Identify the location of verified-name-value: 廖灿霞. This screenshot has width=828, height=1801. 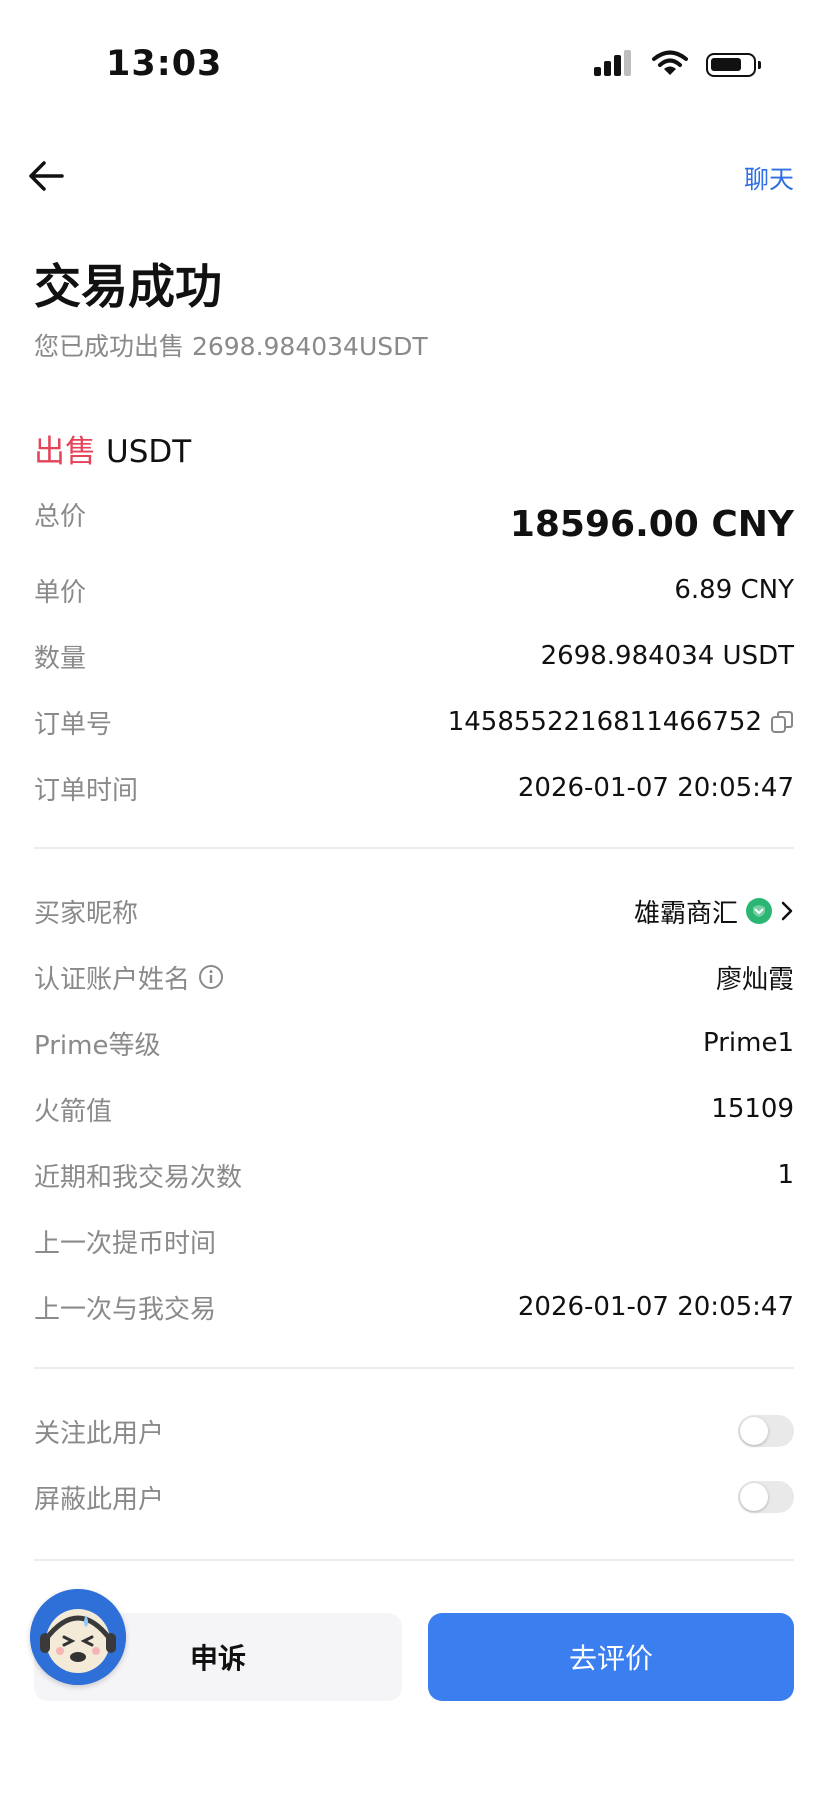
(754, 979).